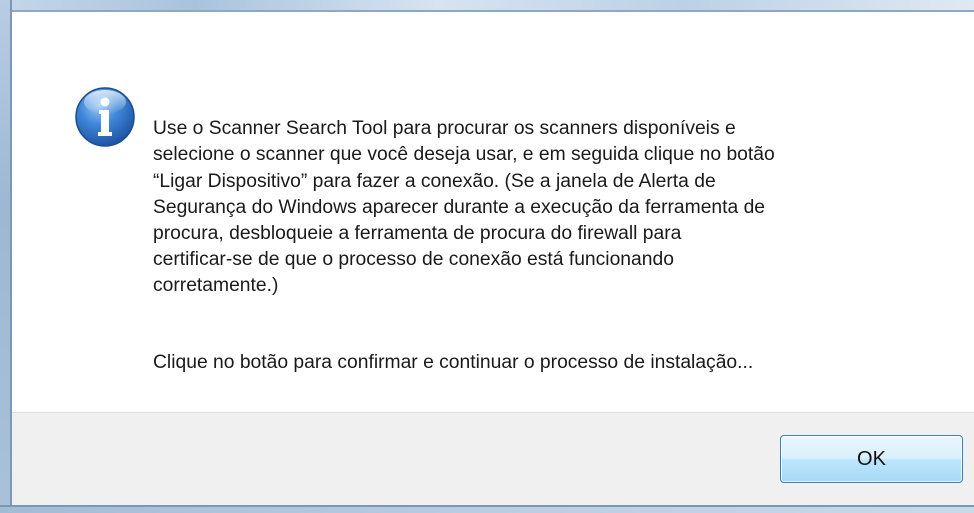 The image size is (974, 513). What do you see at coordinates (487, 509) in the screenshot?
I see `window-bottom-border` at bounding box center [487, 509].